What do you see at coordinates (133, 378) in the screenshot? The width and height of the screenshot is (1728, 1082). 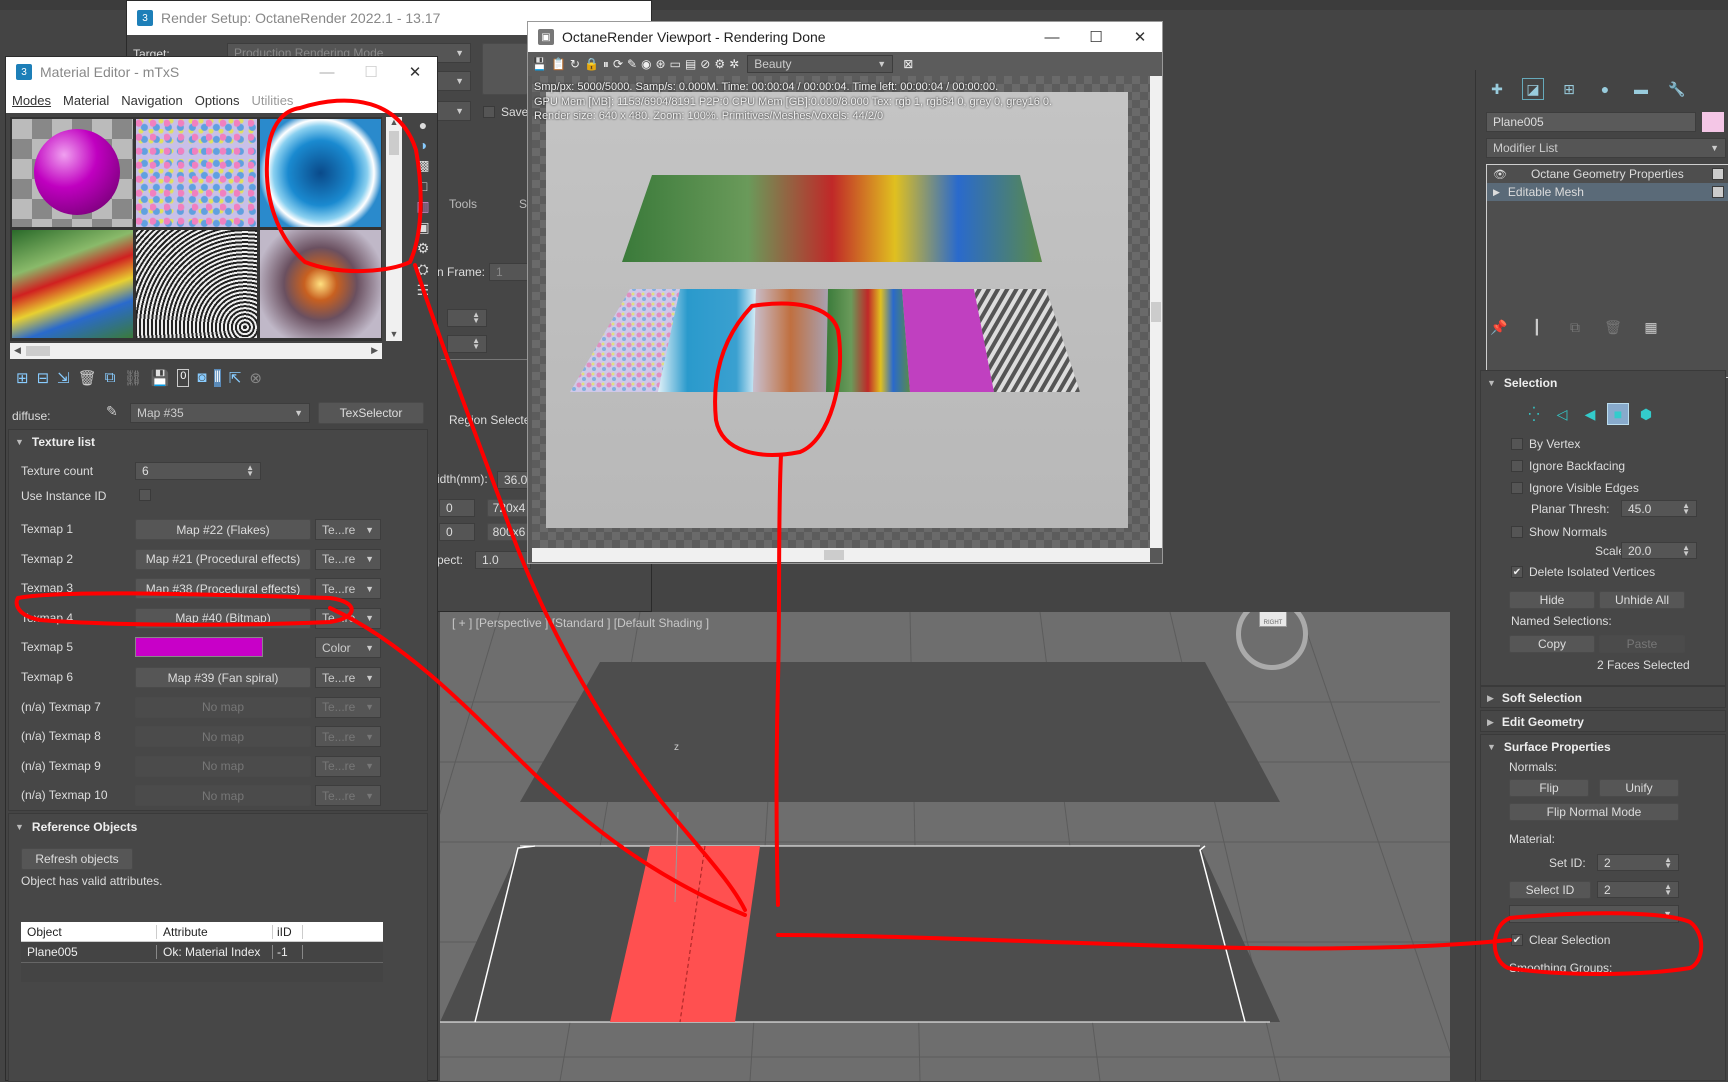 I see `put-to-library-icon: ⛓` at bounding box center [133, 378].